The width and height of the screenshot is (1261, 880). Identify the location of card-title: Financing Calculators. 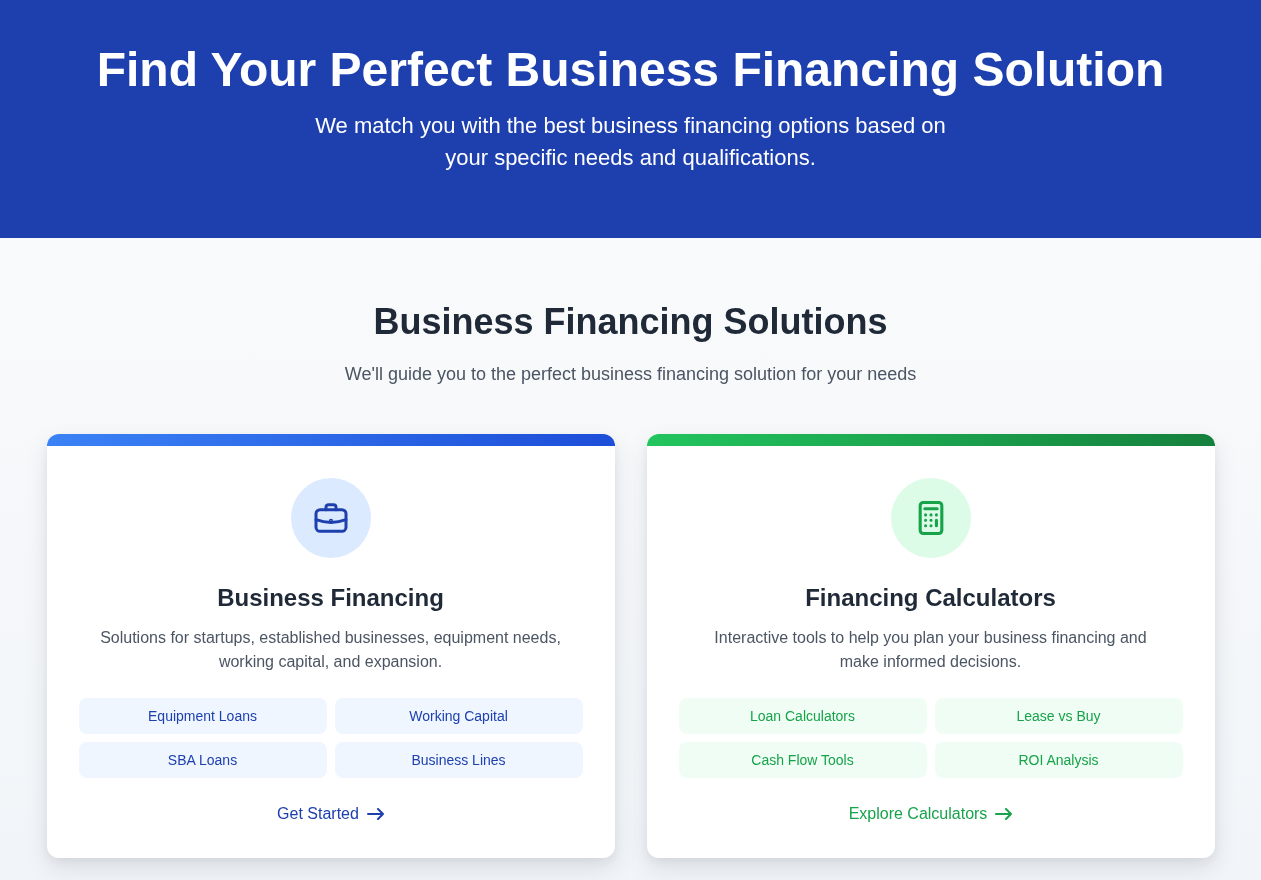
(930, 598).